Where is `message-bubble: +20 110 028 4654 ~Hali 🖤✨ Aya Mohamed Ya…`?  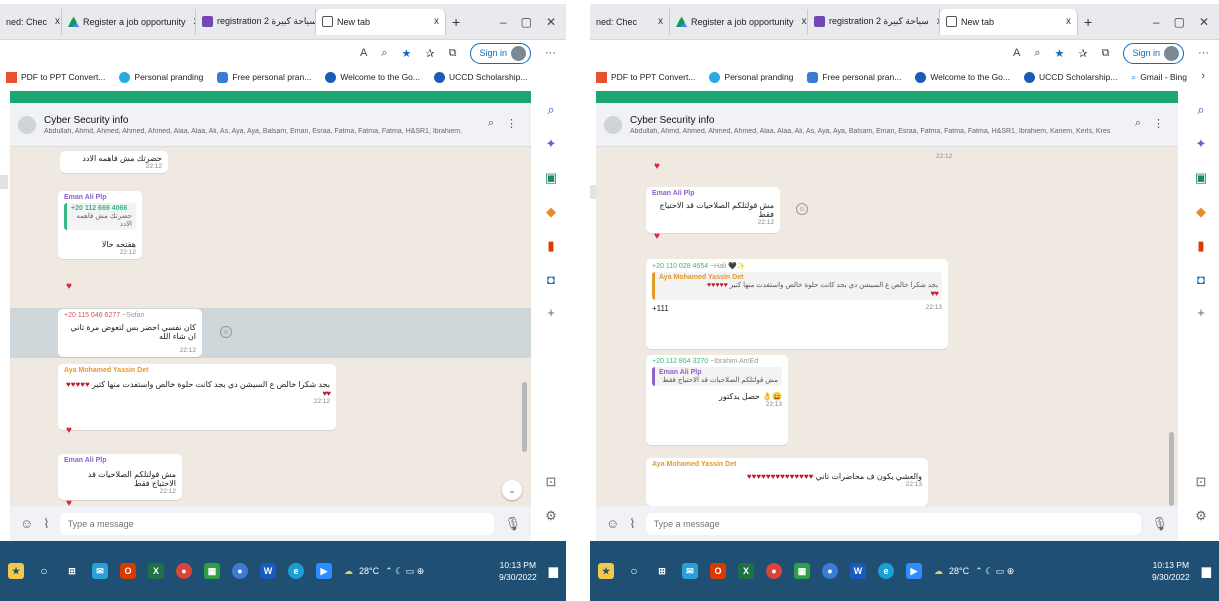
message-bubble: +20 110 028 4654 ~Hali 🖤✨ Aya Mohamed Ya… is located at coordinates (797, 304).